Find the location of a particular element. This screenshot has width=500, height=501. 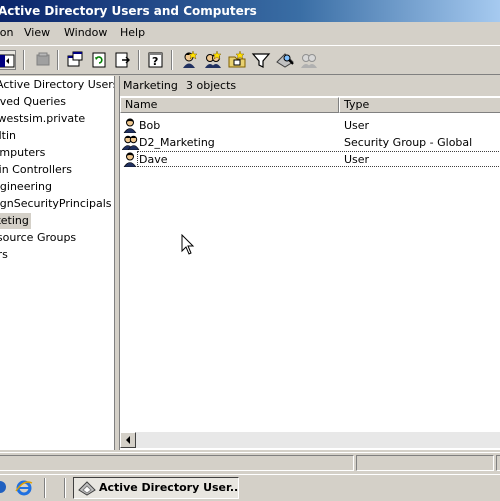

status-field-main is located at coordinates (177, 463).